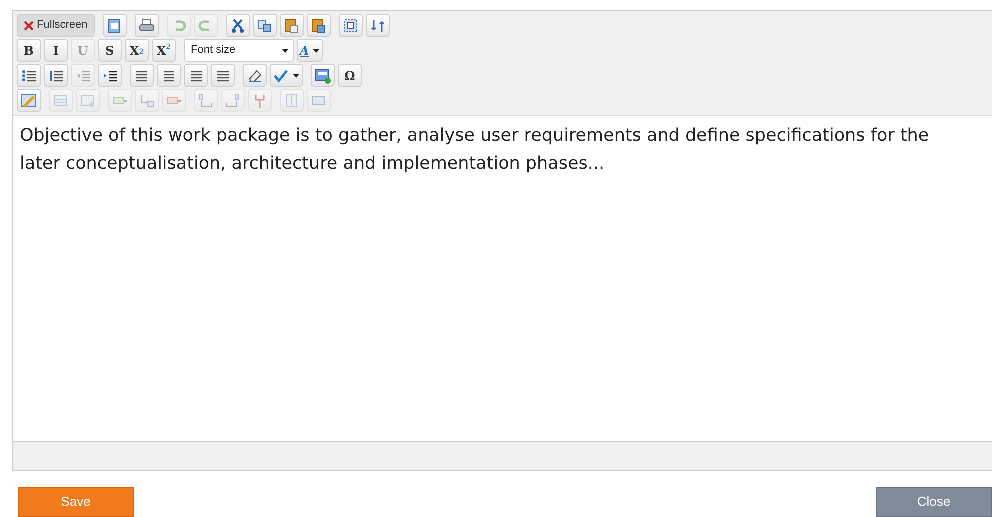 The image size is (992, 517). What do you see at coordinates (264, 26) in the screenshot?
I see `copy-icon` at bounding box center [264, 26].